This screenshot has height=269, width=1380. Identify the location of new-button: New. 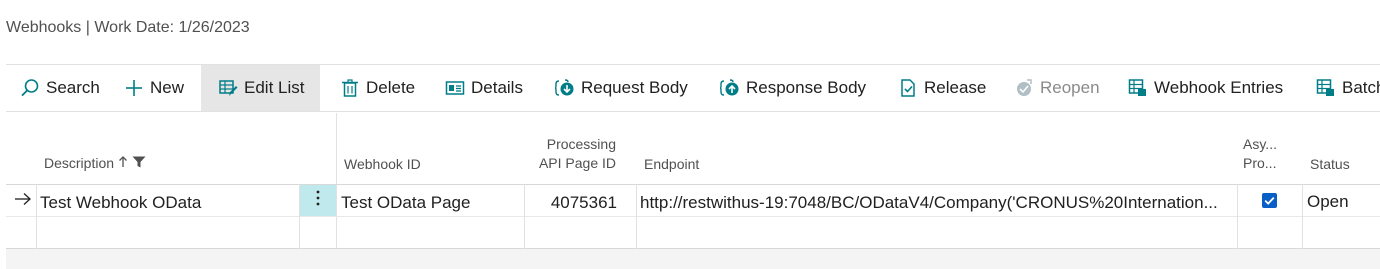
(154, 88).